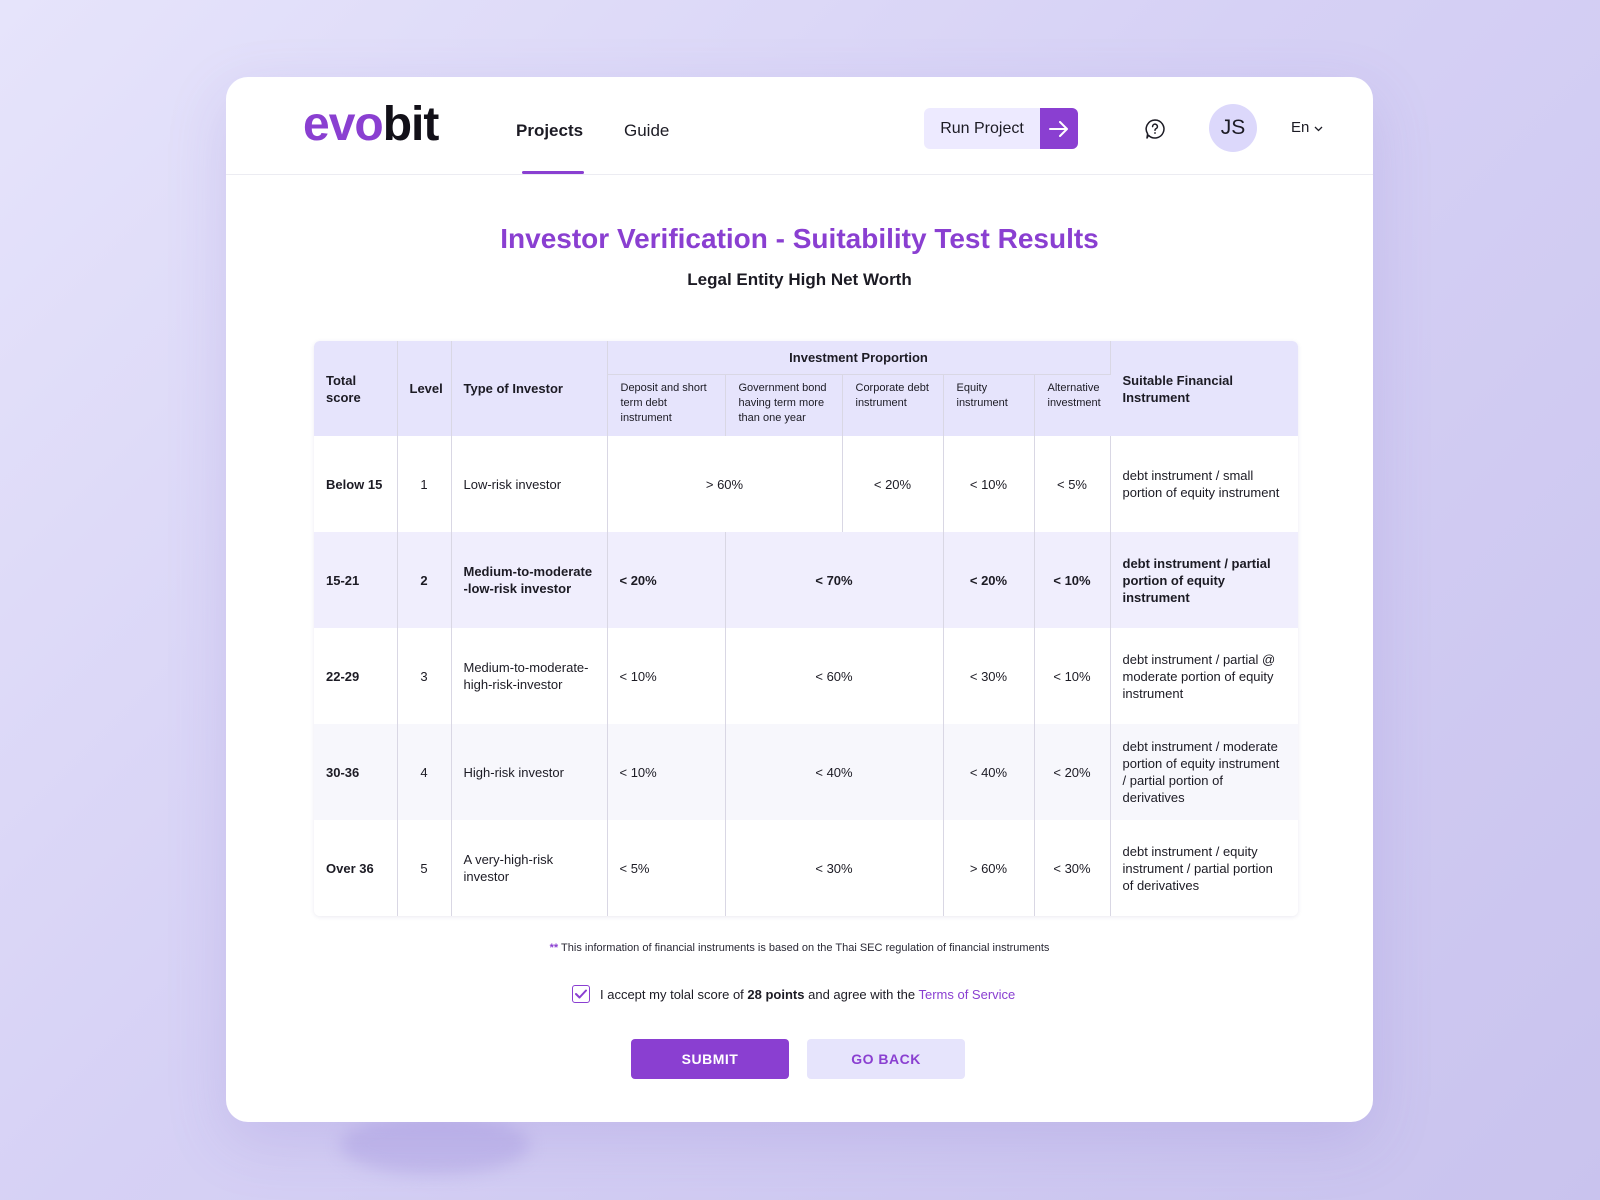 Image resolution: width=1600 pixels, height=1200 pixels. What do you see at coordinates (424, 388) in the screenshot?
I see `header-level: Level` at bounding box center [424, 388].